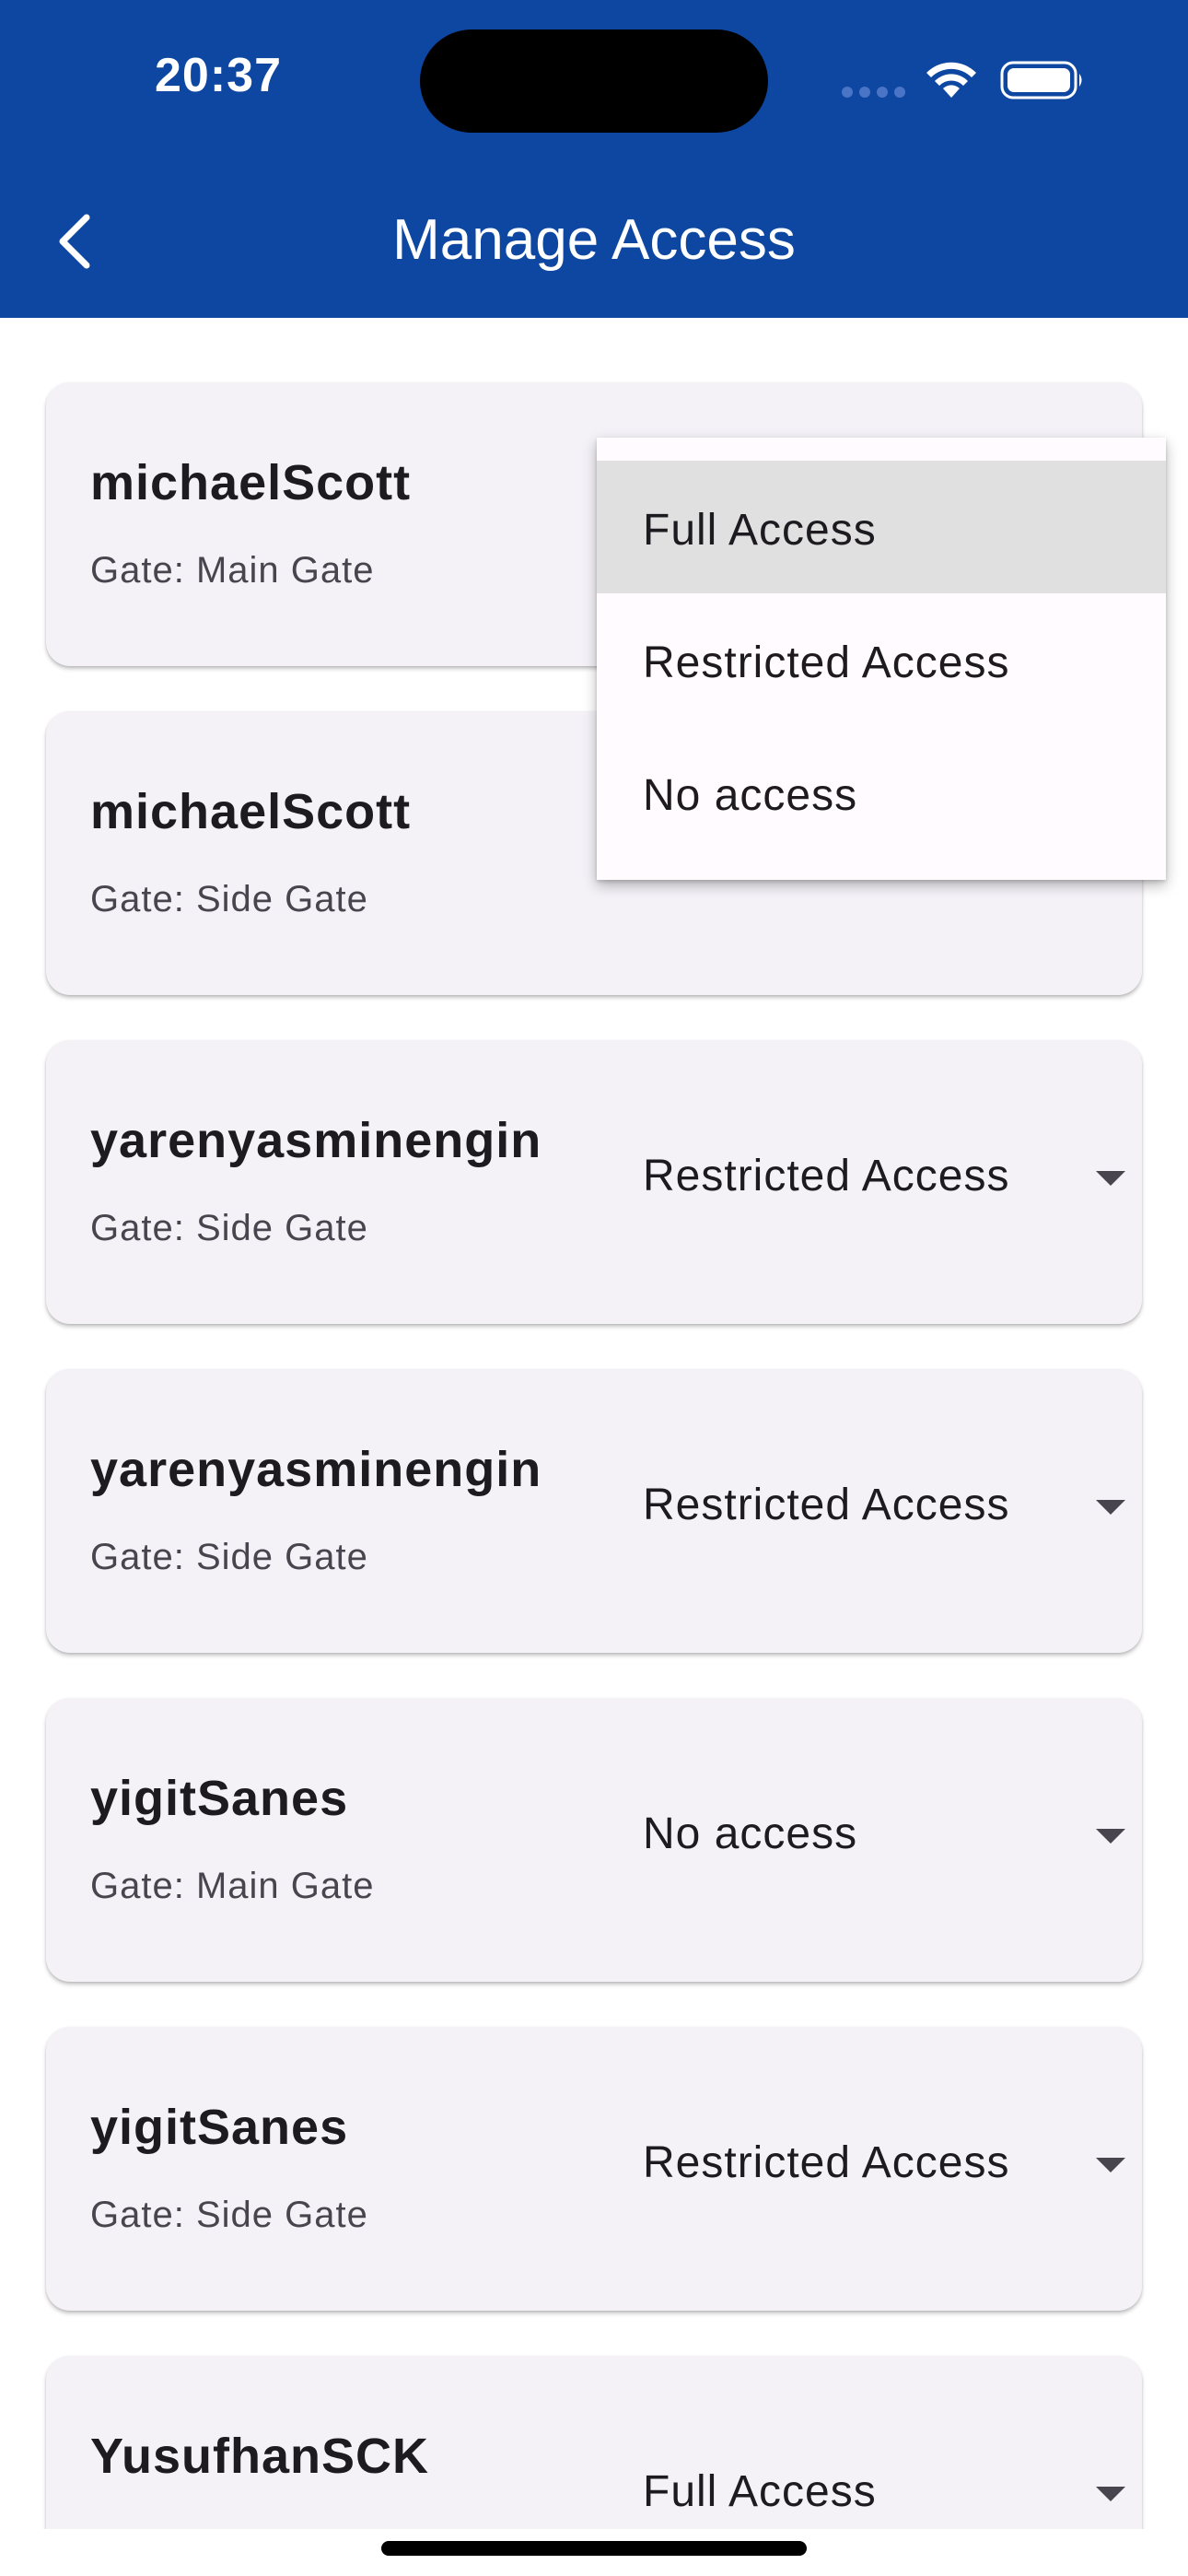  Describe the element at coordinates (951, 80) in the screenshot. I see `wifi-icon` at that location.